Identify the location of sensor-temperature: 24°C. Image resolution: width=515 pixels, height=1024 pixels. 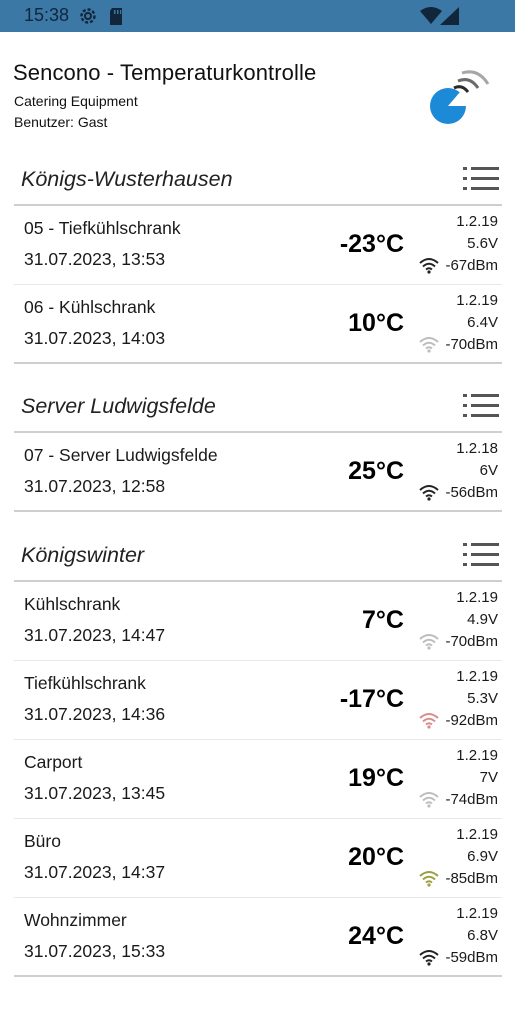
(376, 936).